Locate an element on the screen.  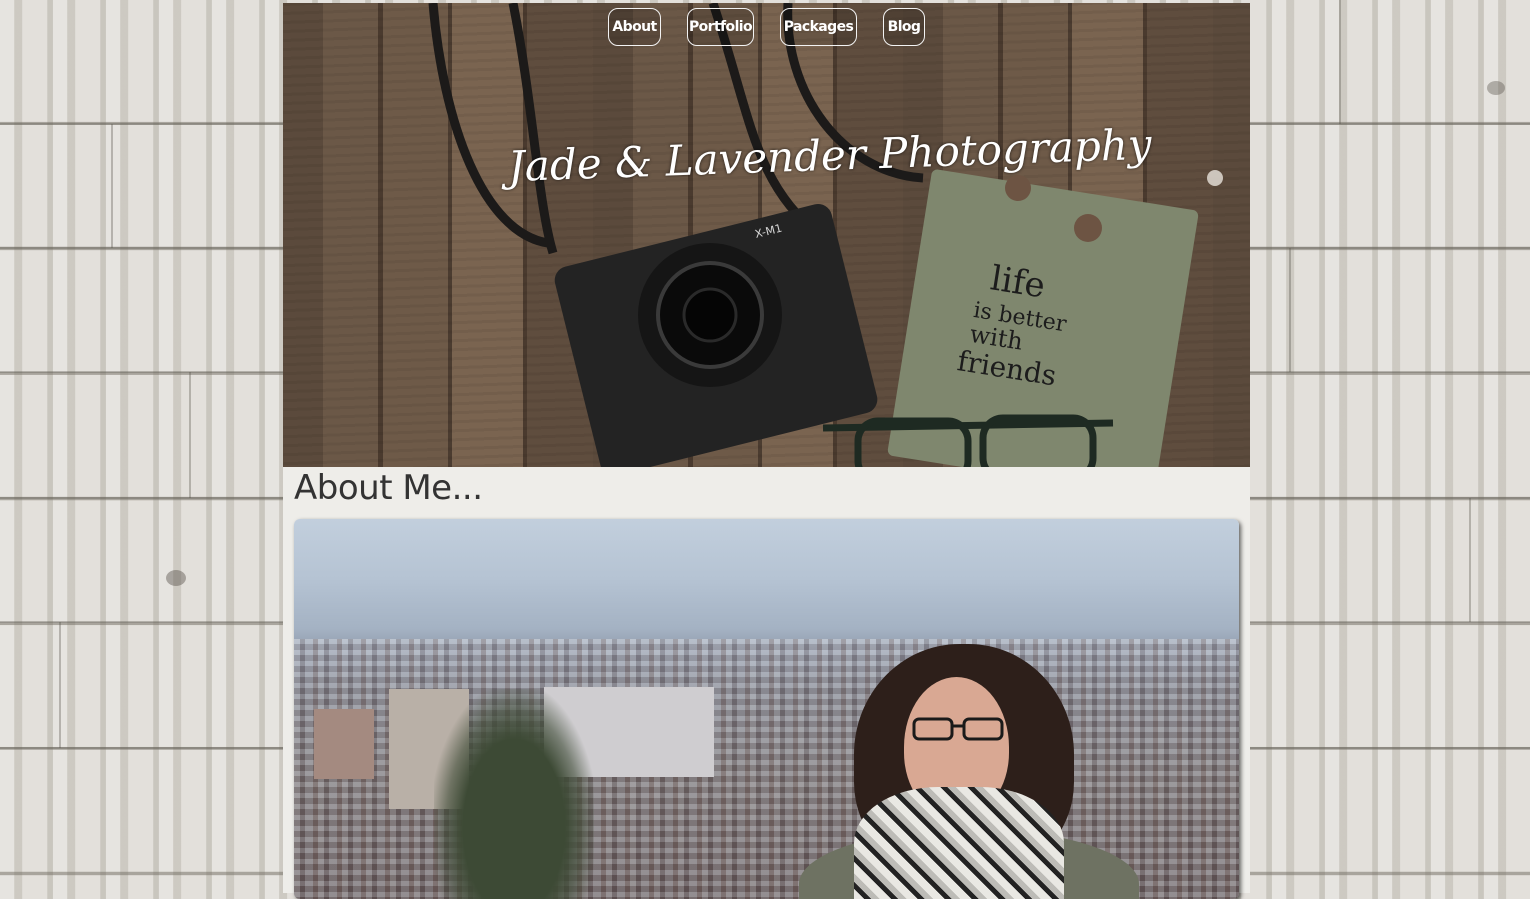
nav-about-button: About is located at coordinates (634, 27).